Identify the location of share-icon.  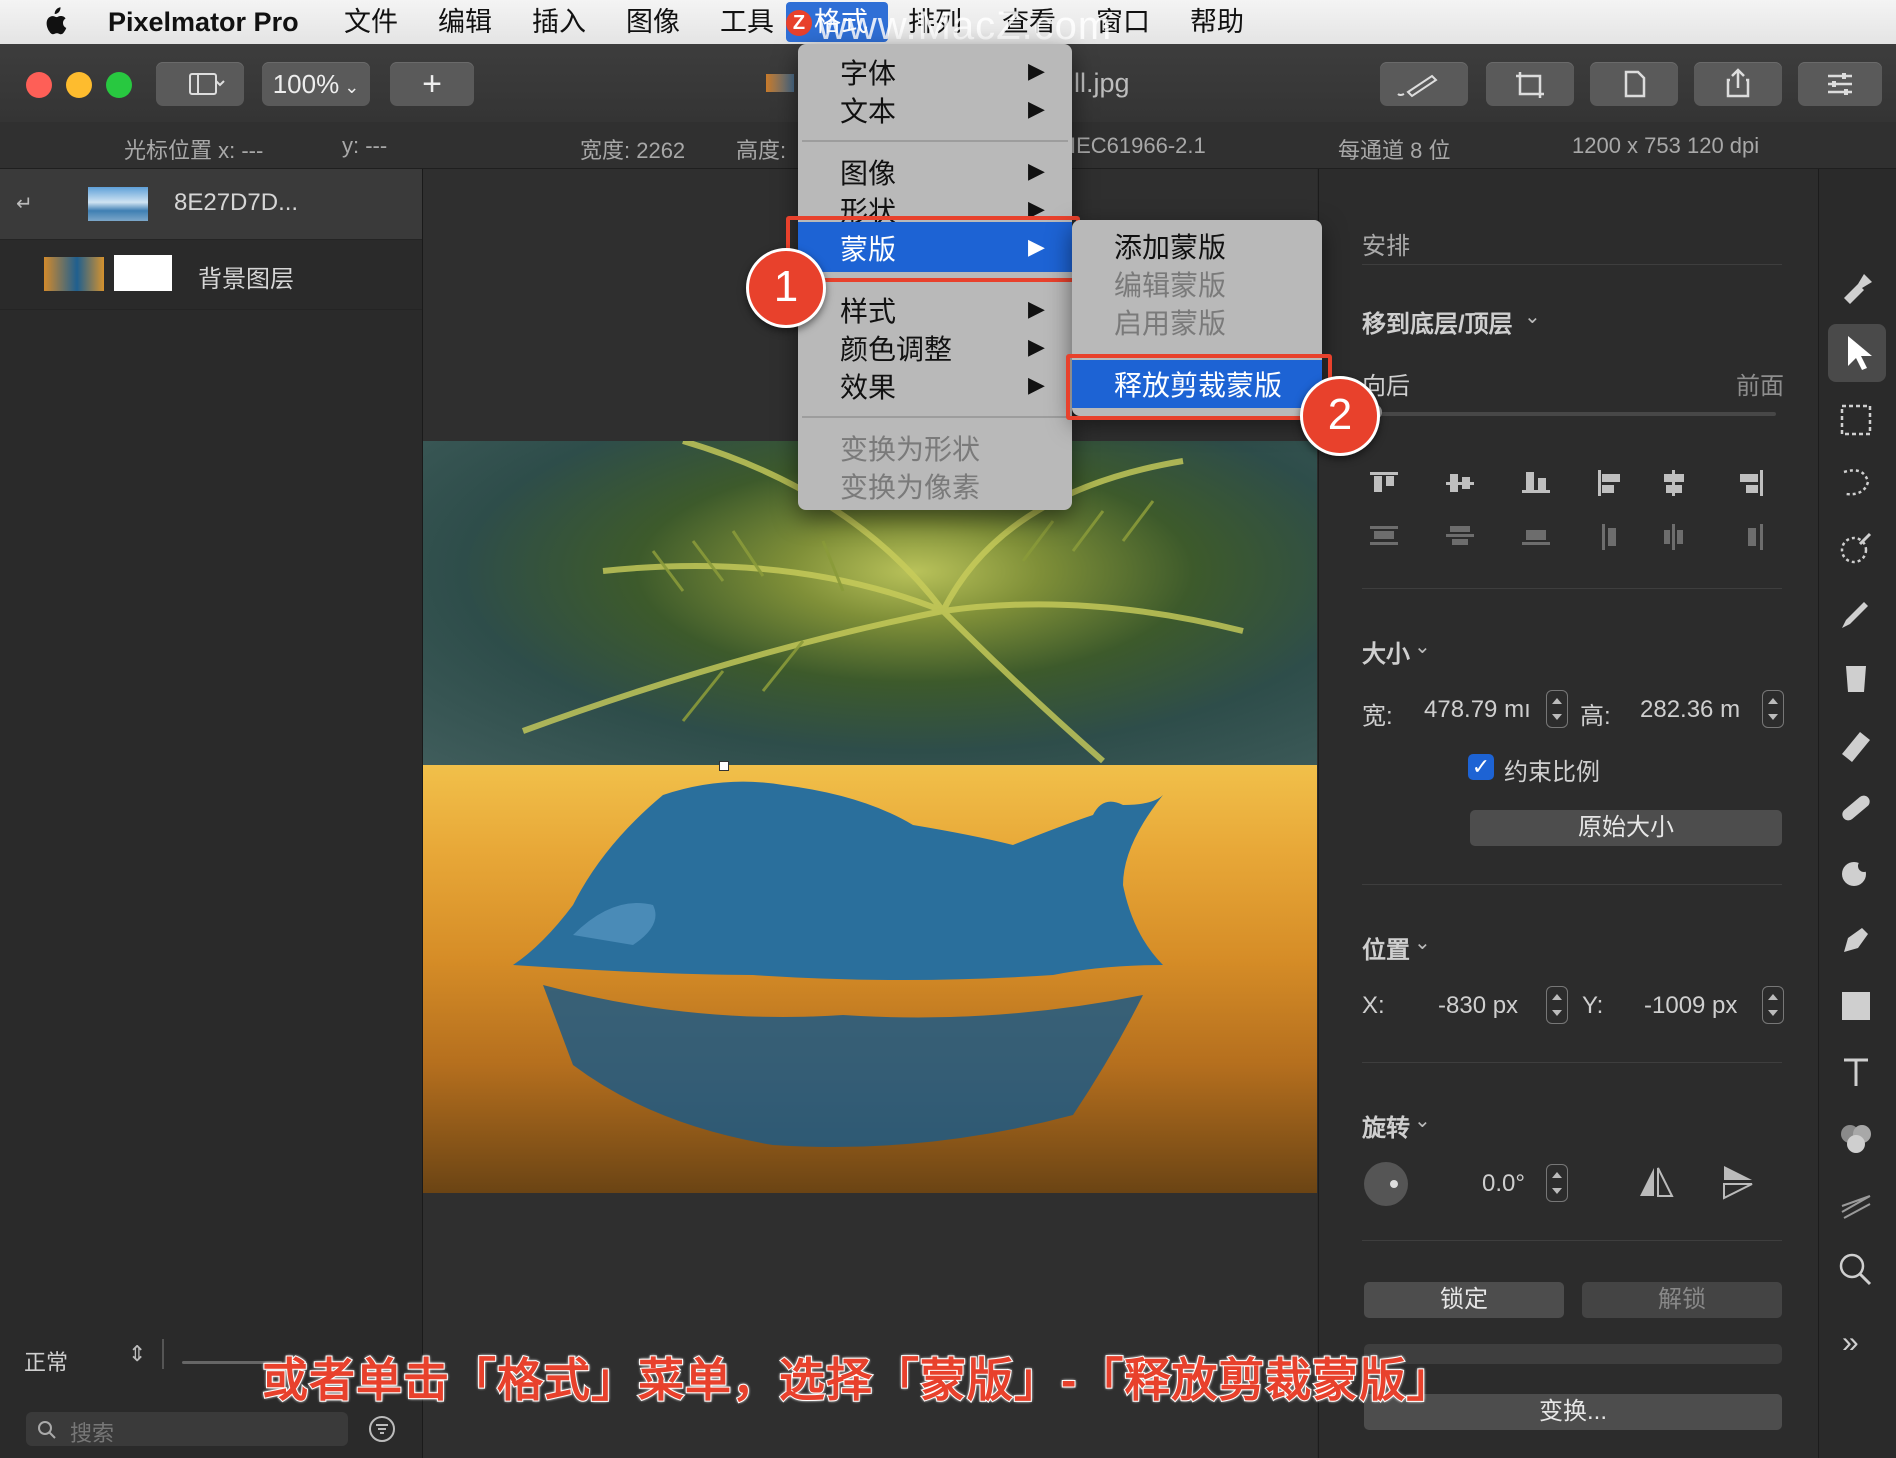
(1738, 83).